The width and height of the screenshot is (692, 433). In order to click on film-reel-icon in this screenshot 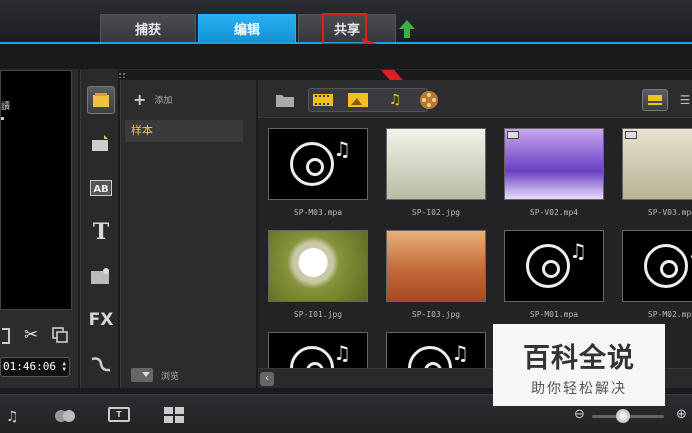, I will do `click(429, 100)`.